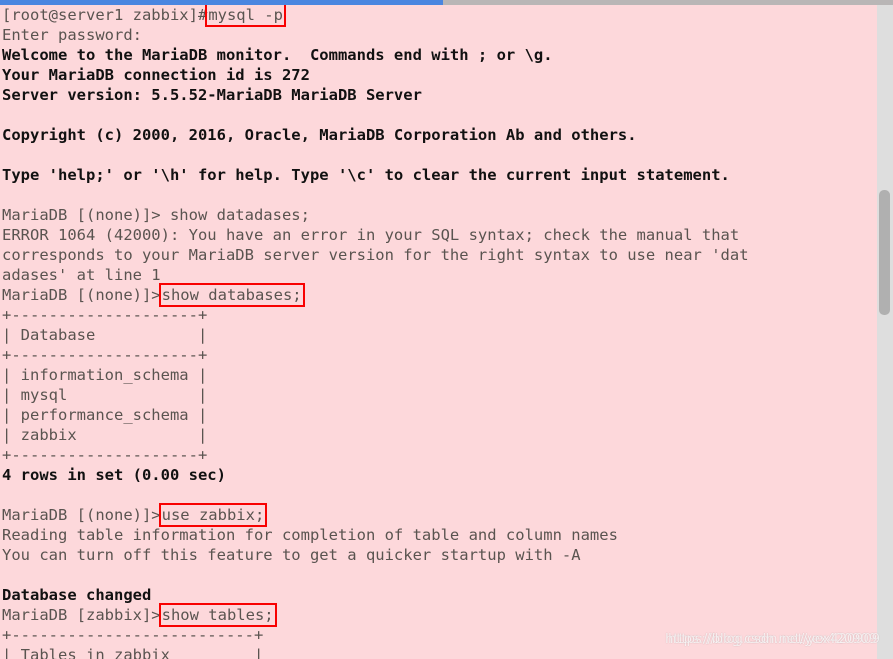 This screenshot has height=659, width=893. I want to click on terminal-line: [root@server1 zabbix]#mysql -p, so click(438, 15).